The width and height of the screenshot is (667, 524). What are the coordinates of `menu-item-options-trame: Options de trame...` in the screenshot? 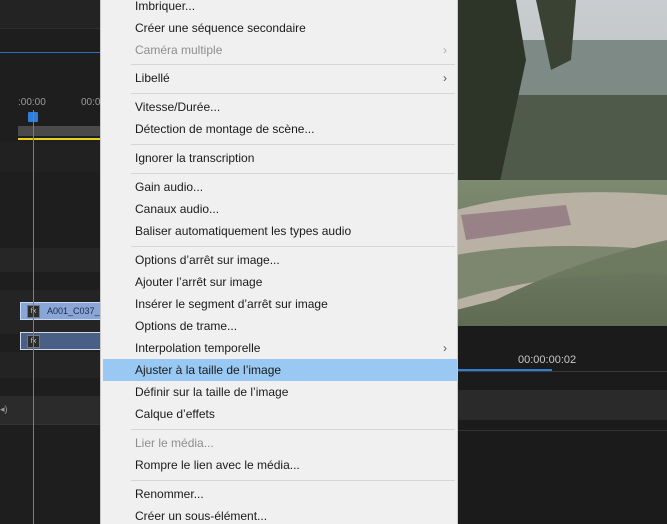 It's located at (280, 326).